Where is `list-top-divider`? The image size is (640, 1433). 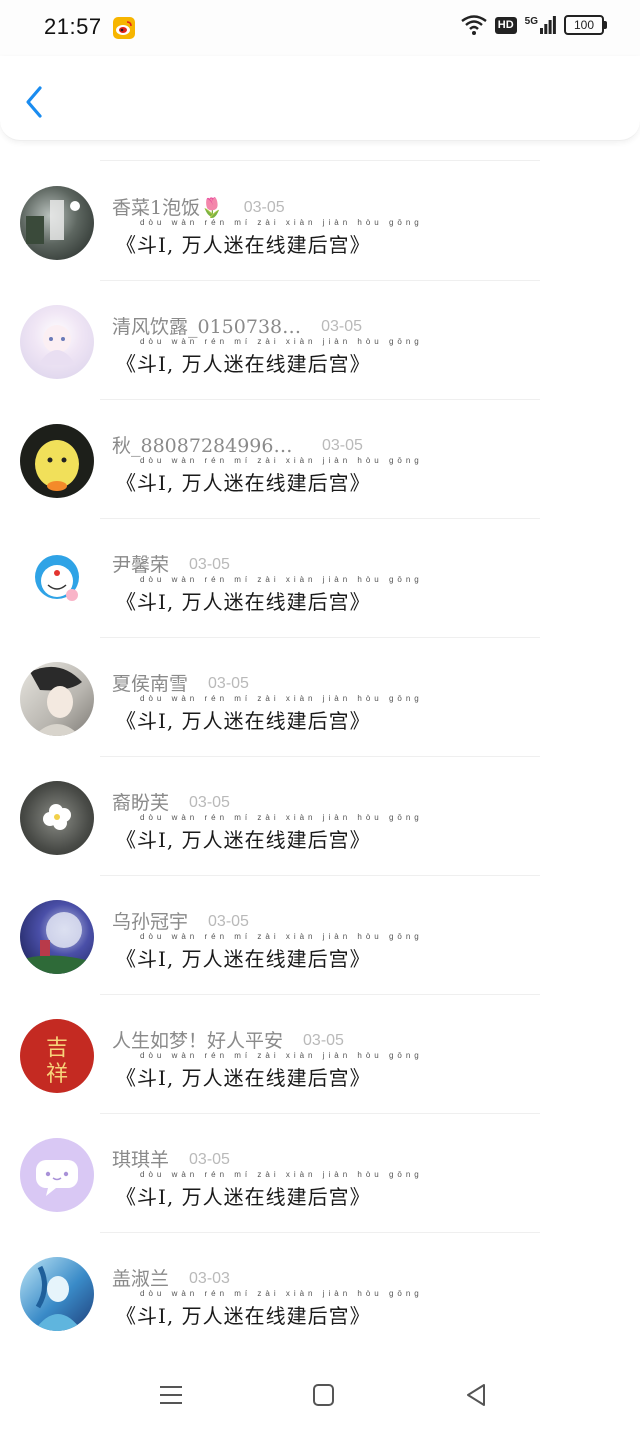
list-top-divider is located at coordinates (320, 160).